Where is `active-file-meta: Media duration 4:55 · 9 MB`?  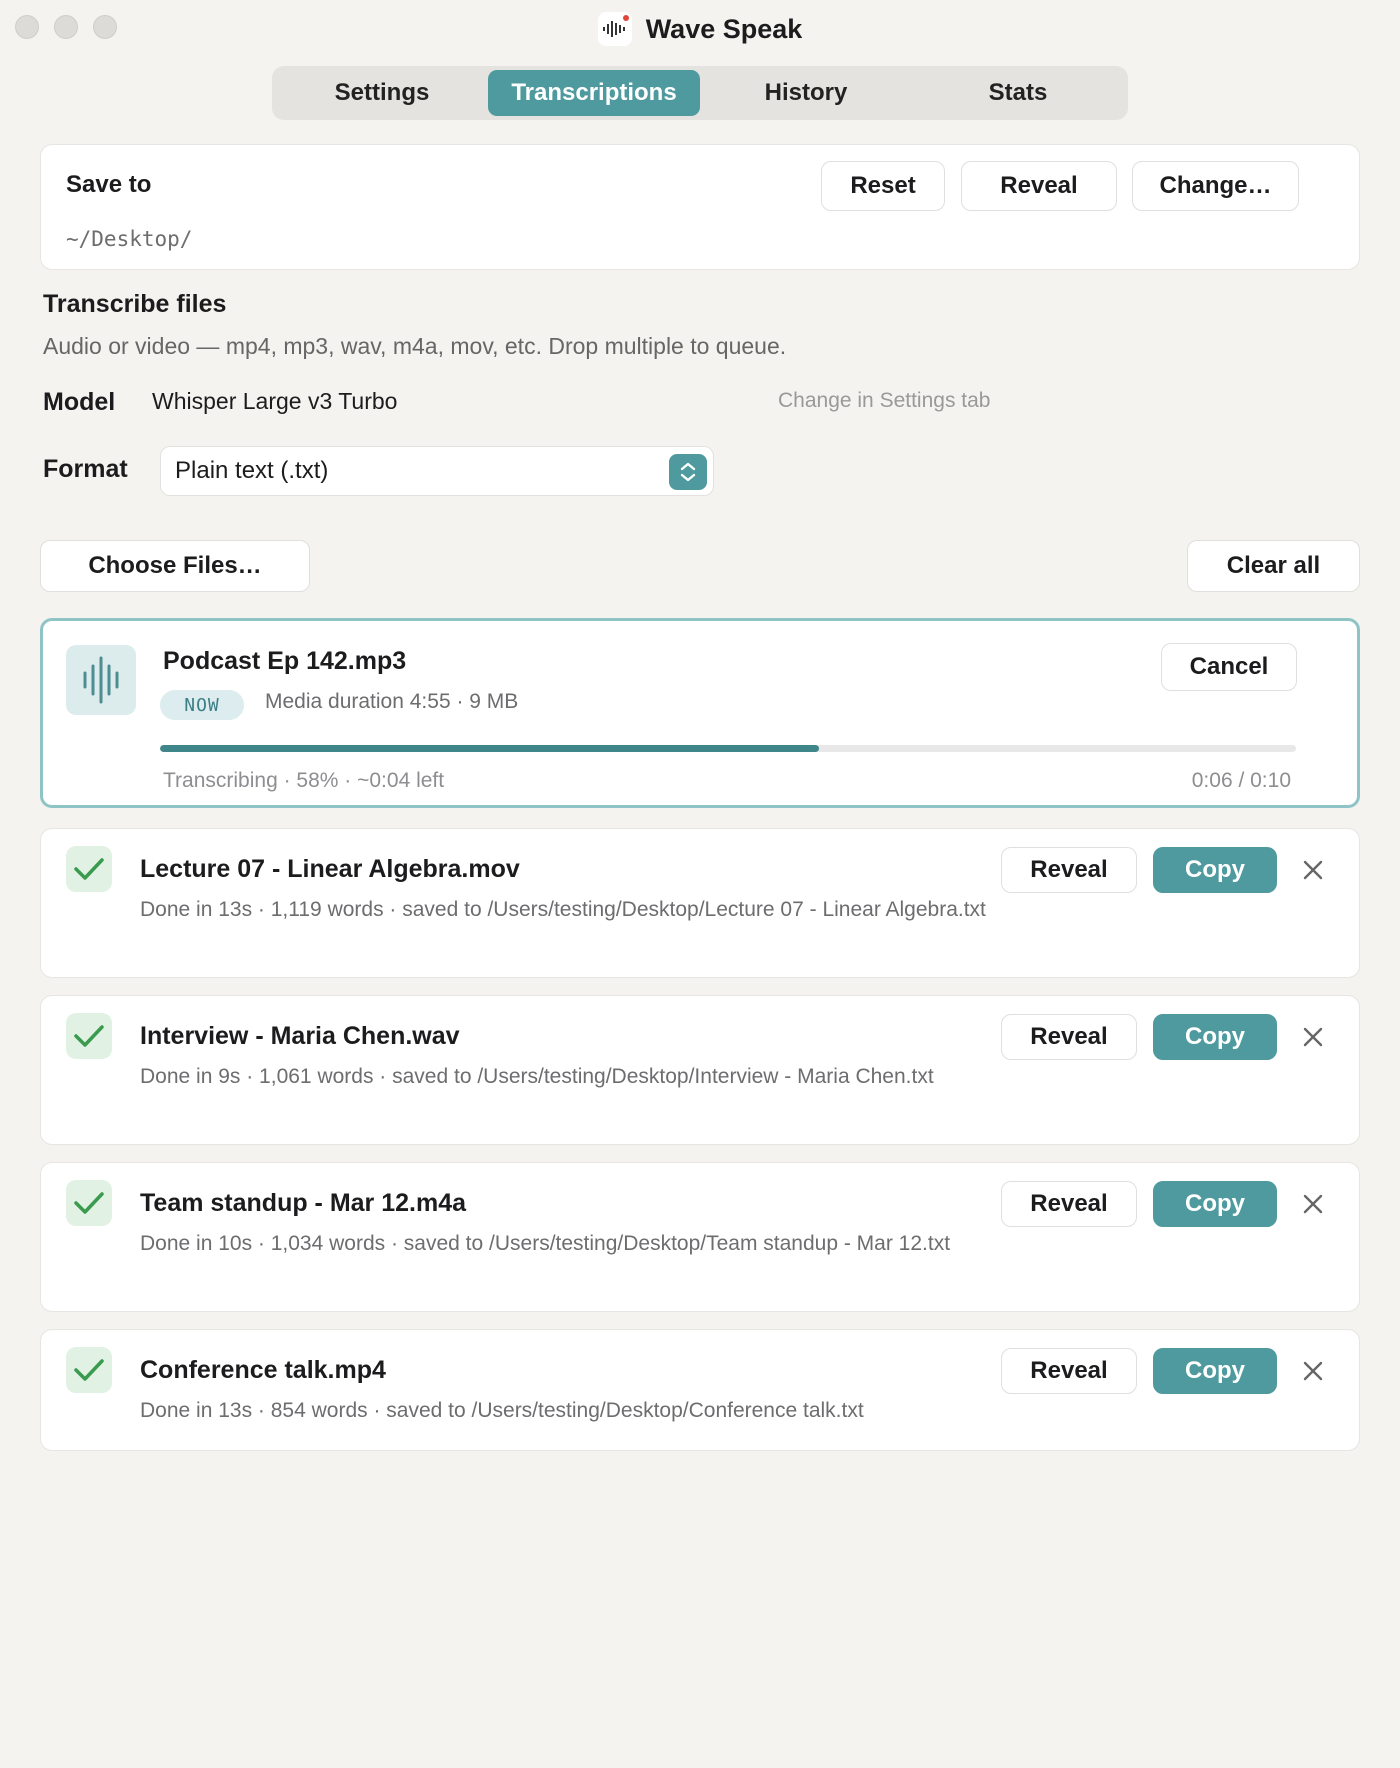
active-file-meta: Media duration 4:55 · 9 MB is located at coordinates (392, 701).